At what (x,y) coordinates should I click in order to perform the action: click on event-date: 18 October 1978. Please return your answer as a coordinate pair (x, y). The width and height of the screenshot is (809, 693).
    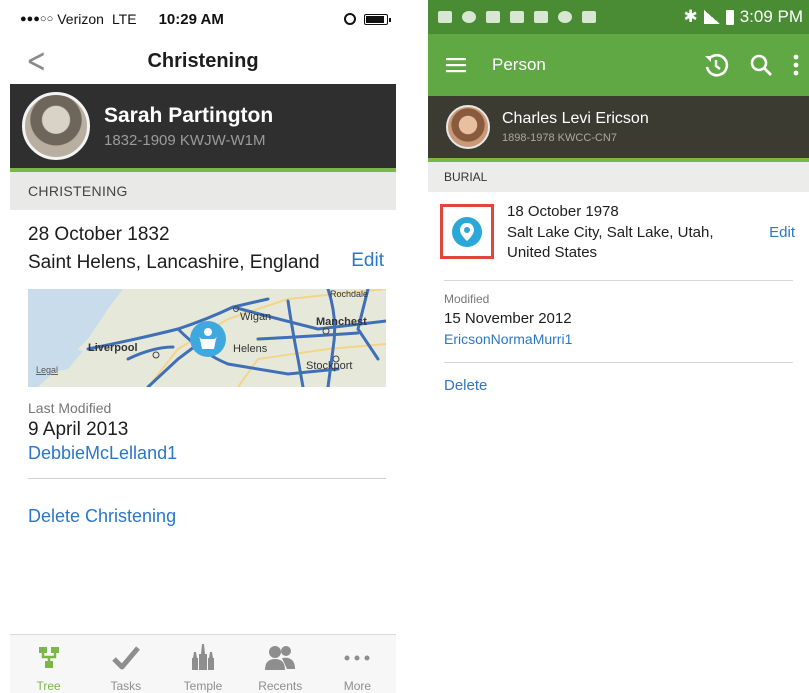
    Looking at the image, I should click on (563, 211).